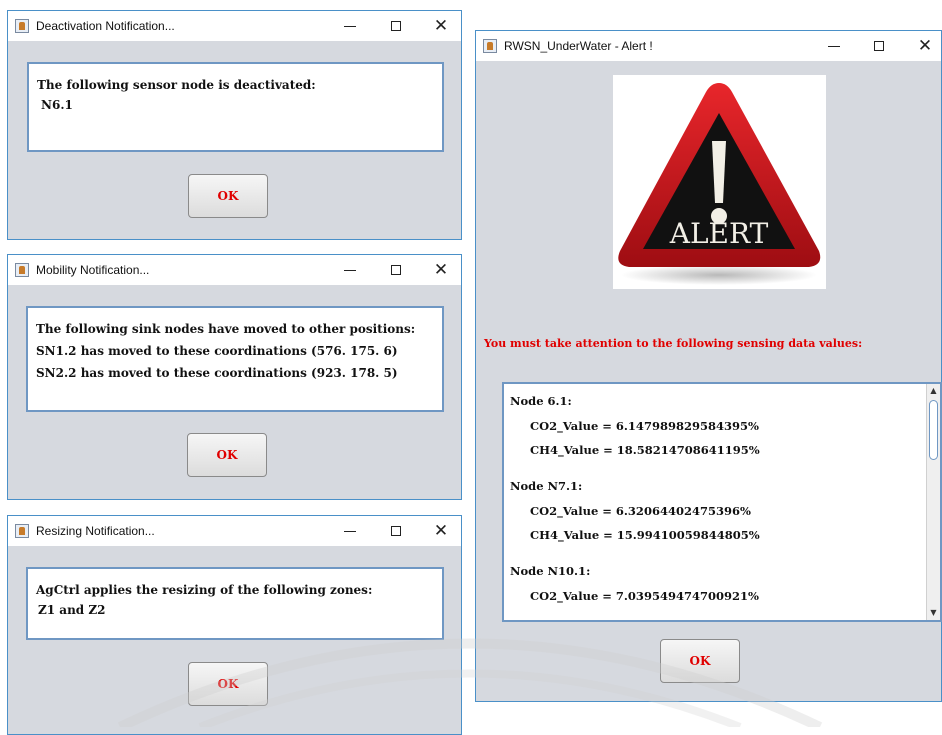  What do you see at coordinates (72, 610) in the screenshot?
I see `zones-list: Z1 and Z2` at bounding box center [72, 610].